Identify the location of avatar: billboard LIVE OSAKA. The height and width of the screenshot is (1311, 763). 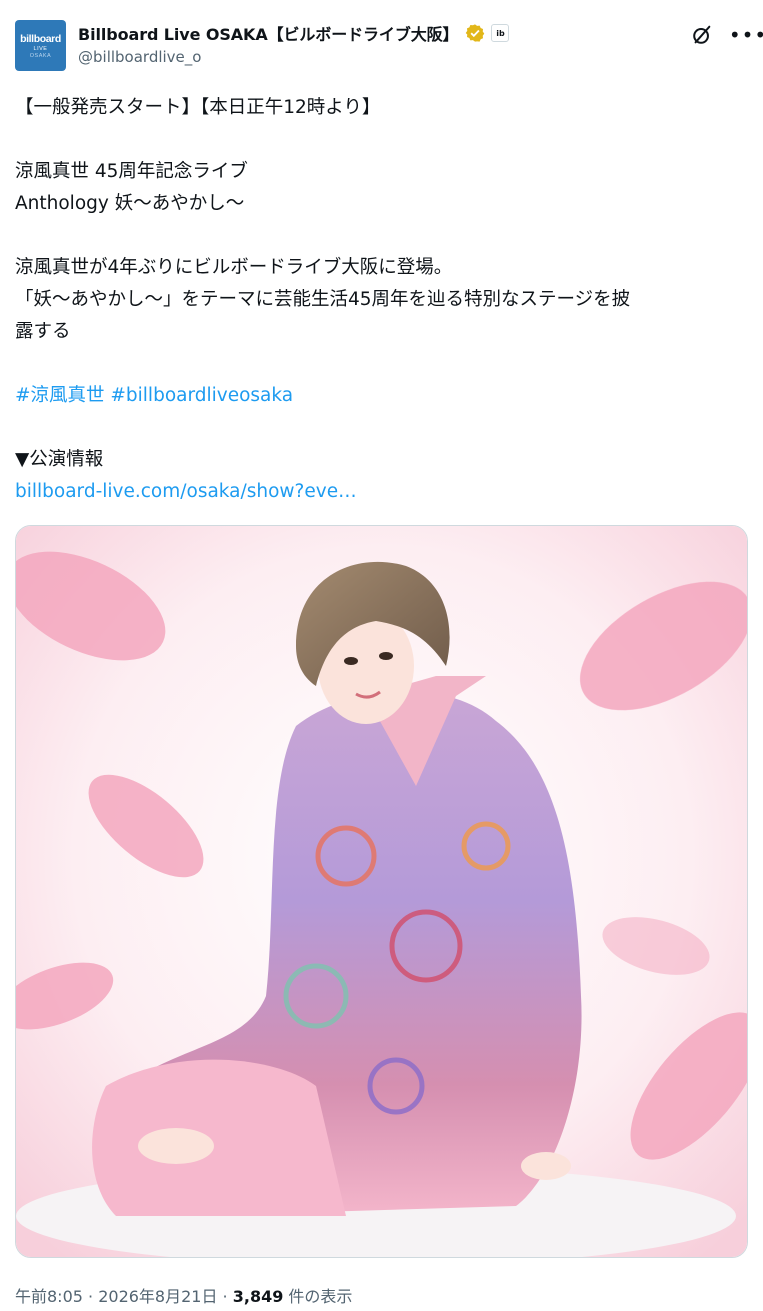
(40, 45).